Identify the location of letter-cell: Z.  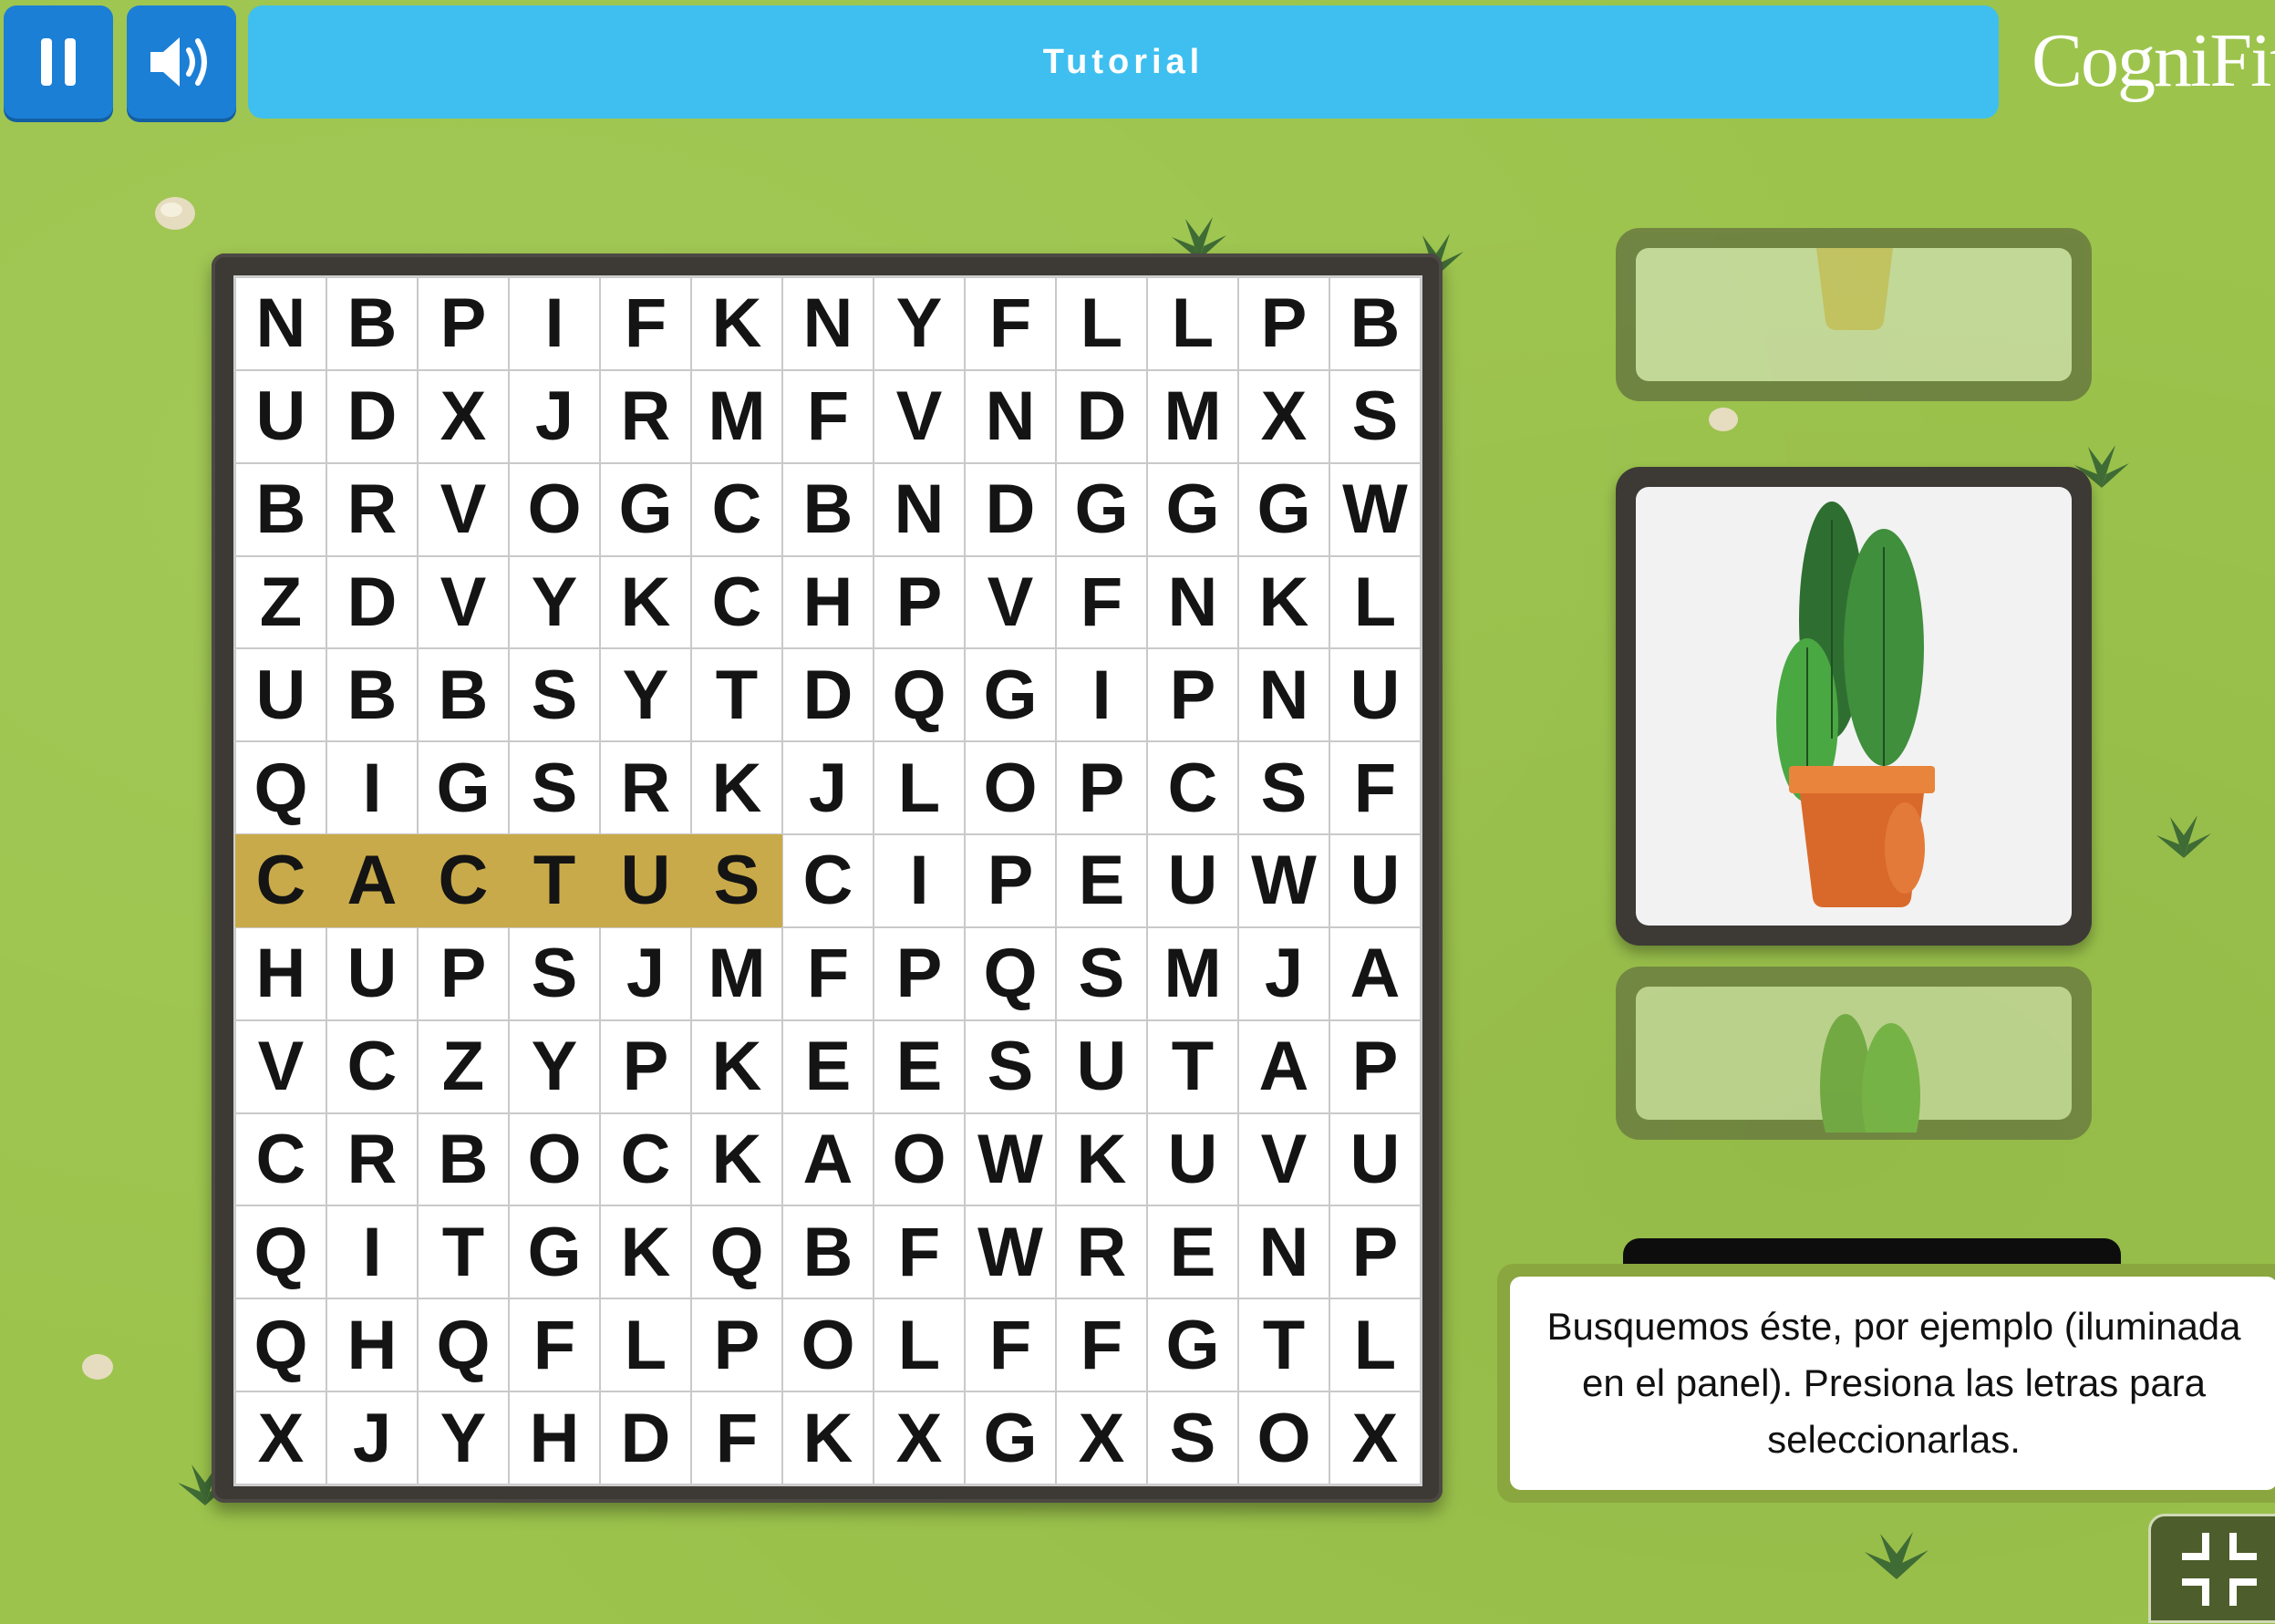
(281, 602).